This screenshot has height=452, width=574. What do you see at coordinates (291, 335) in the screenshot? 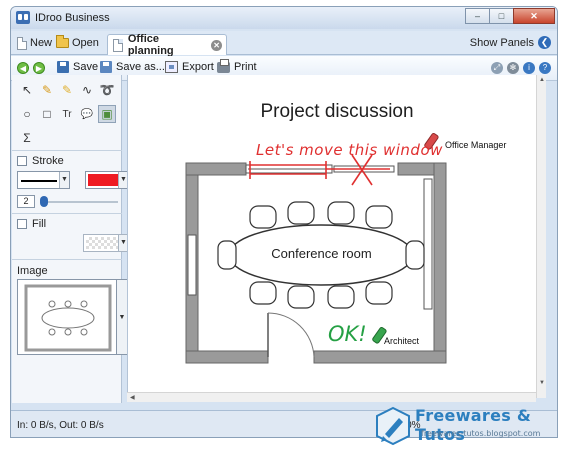
I see `door-swing` at bounding box center [291, 335].